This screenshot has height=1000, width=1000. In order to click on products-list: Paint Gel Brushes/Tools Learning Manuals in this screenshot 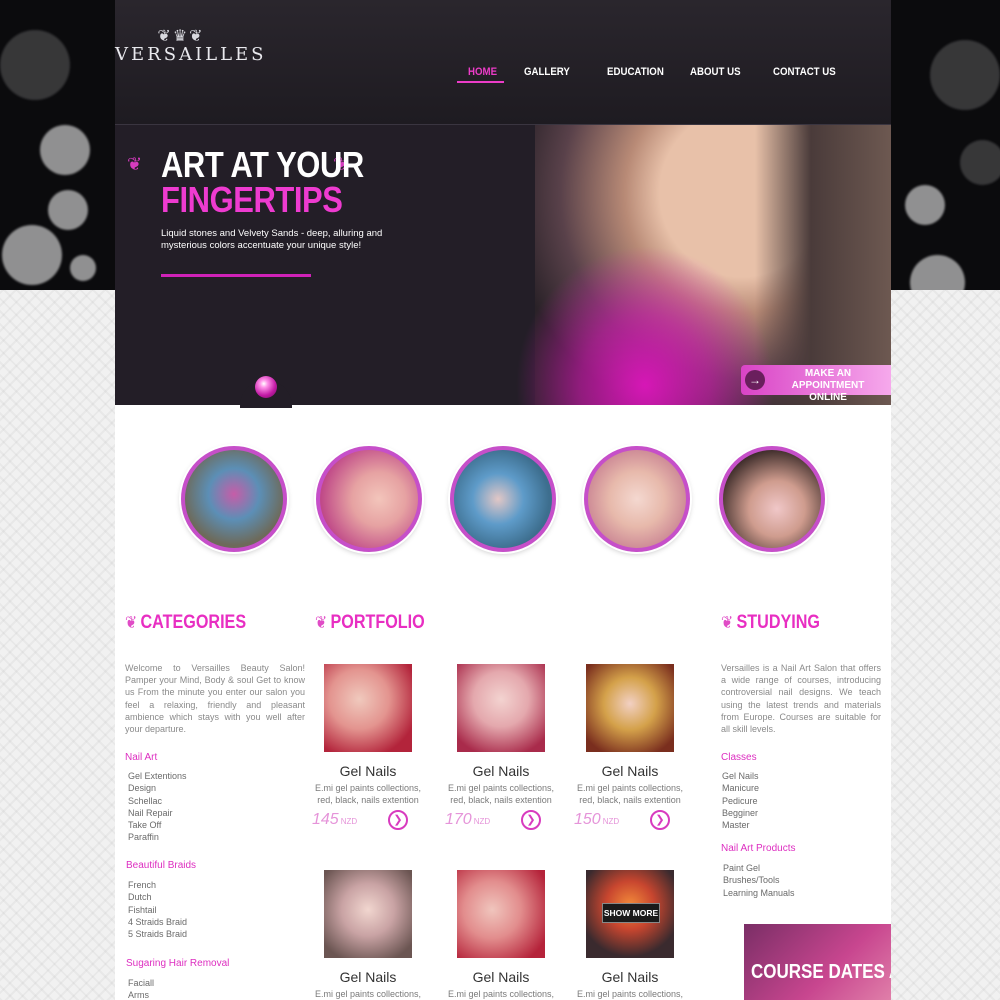, I will do `click(759, 880)`.